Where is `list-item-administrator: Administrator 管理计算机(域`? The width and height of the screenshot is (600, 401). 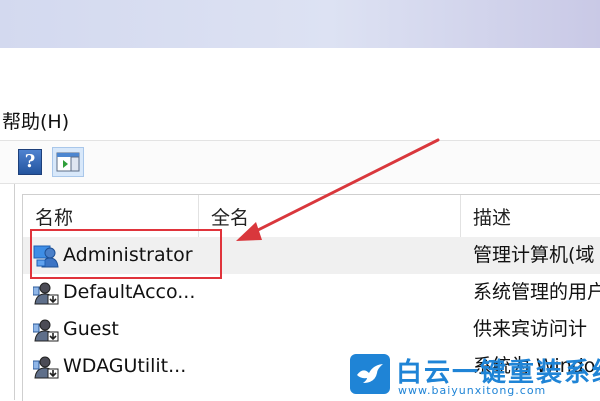
list-item-administrator: Administrator 管理计算机(域 is located at coordinates (311, 255).